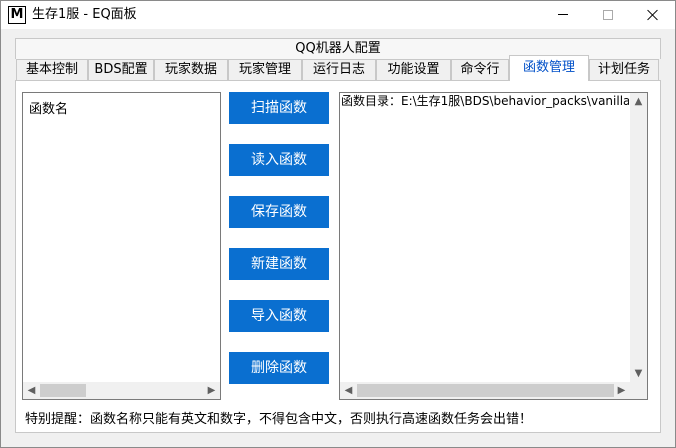 The image size is (676, 448). Describe the element at coordinates (265, 69) in the screenshot. I see `tab-player-management: 玩家管理` at that location.